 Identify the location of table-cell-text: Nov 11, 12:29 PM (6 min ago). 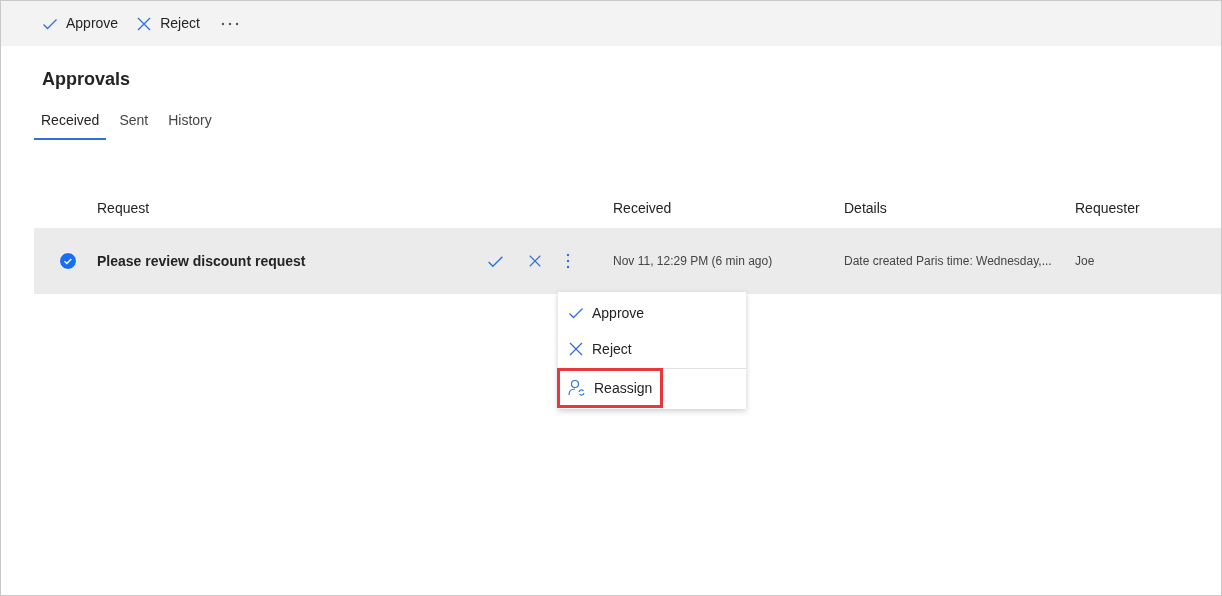
(693, 261).